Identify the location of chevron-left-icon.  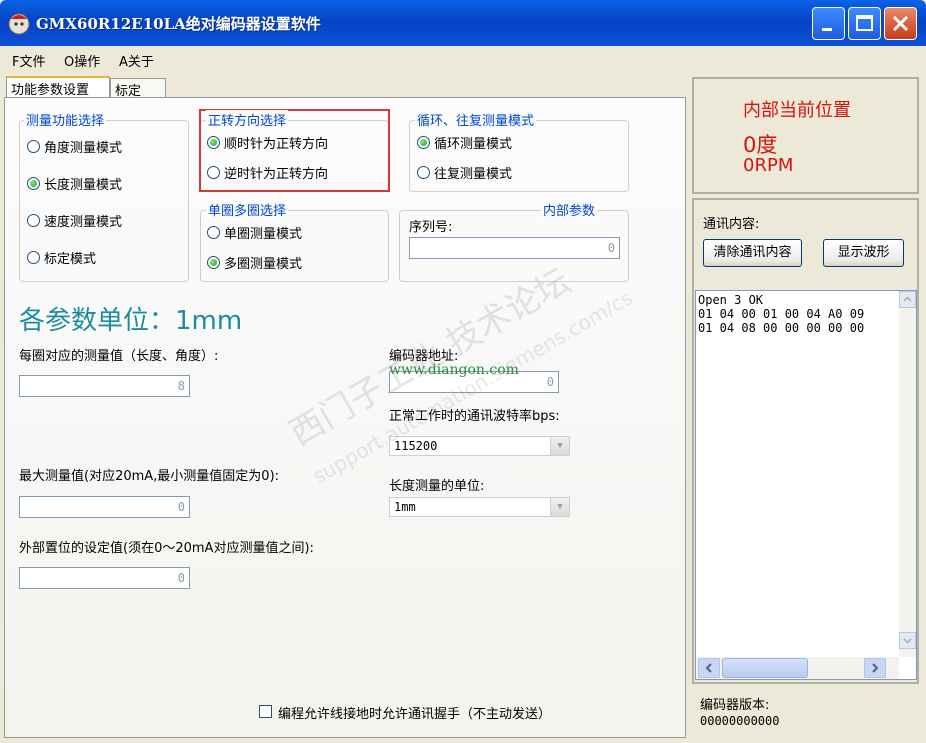
(708, 668).